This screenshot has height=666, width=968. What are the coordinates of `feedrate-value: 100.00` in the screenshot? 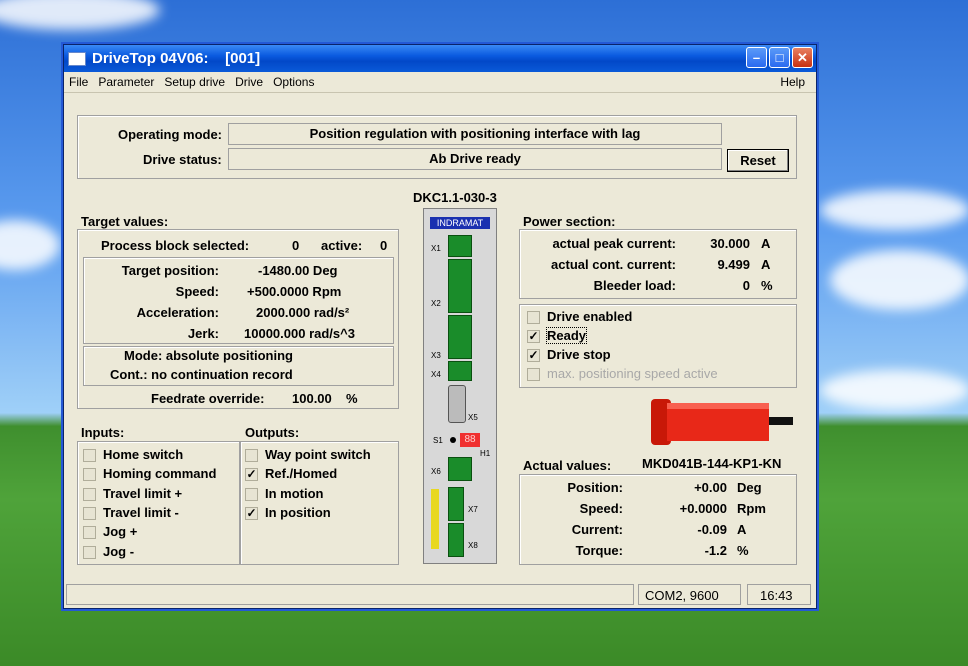 It's located at (312, 398).